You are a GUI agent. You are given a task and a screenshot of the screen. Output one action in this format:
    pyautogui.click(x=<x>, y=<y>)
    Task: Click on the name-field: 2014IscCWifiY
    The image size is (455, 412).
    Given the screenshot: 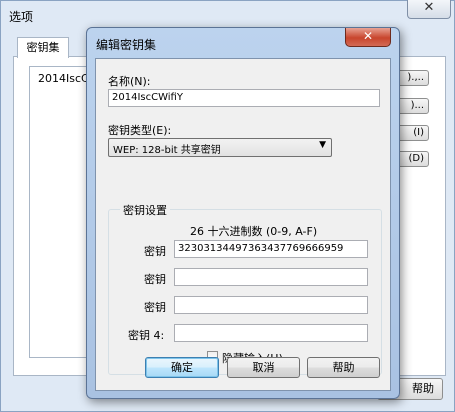 What is the action you would take?
    pyautogui.click(x=244, y=98)
    